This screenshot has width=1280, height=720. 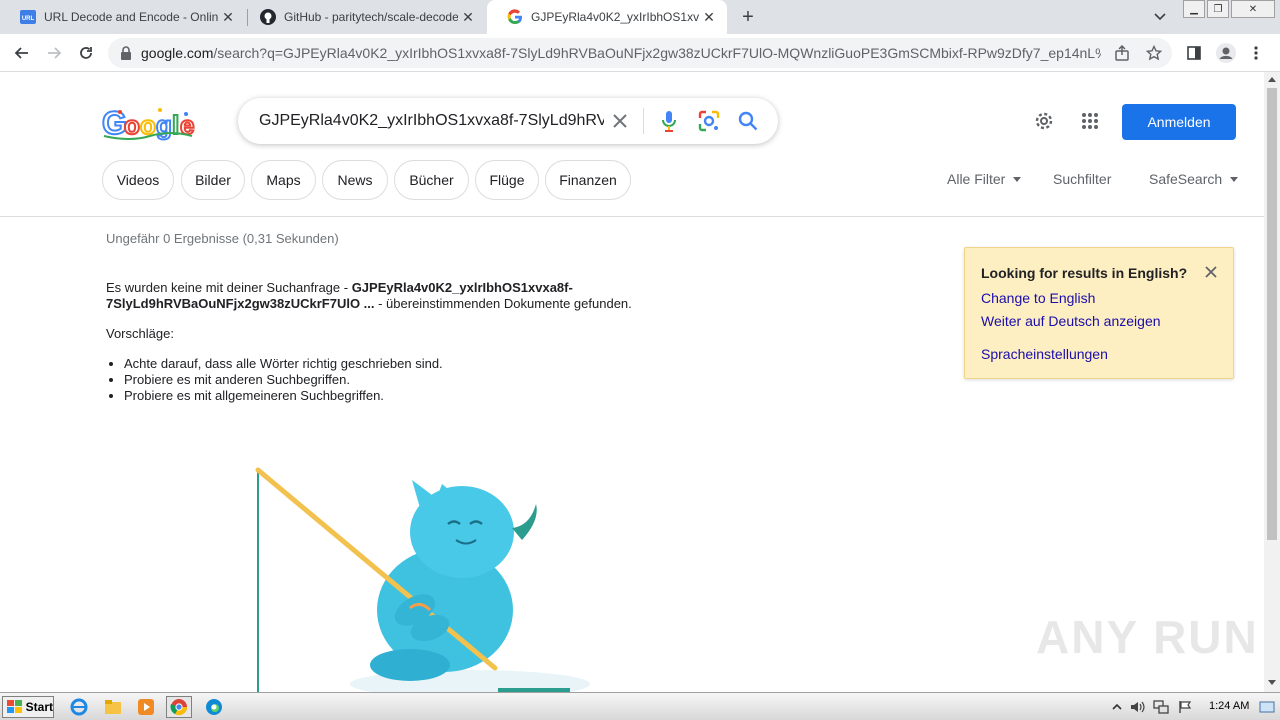 I want to click on chip-news: News, so click(x=355, y=180).